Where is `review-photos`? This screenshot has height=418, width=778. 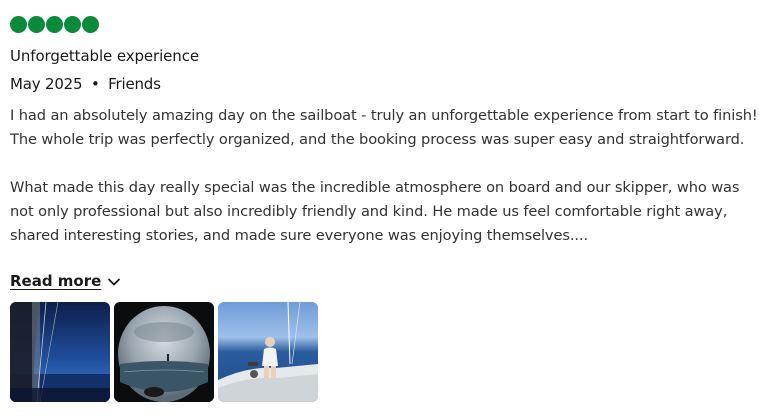
review-photos is located at coordinates (164, 352).